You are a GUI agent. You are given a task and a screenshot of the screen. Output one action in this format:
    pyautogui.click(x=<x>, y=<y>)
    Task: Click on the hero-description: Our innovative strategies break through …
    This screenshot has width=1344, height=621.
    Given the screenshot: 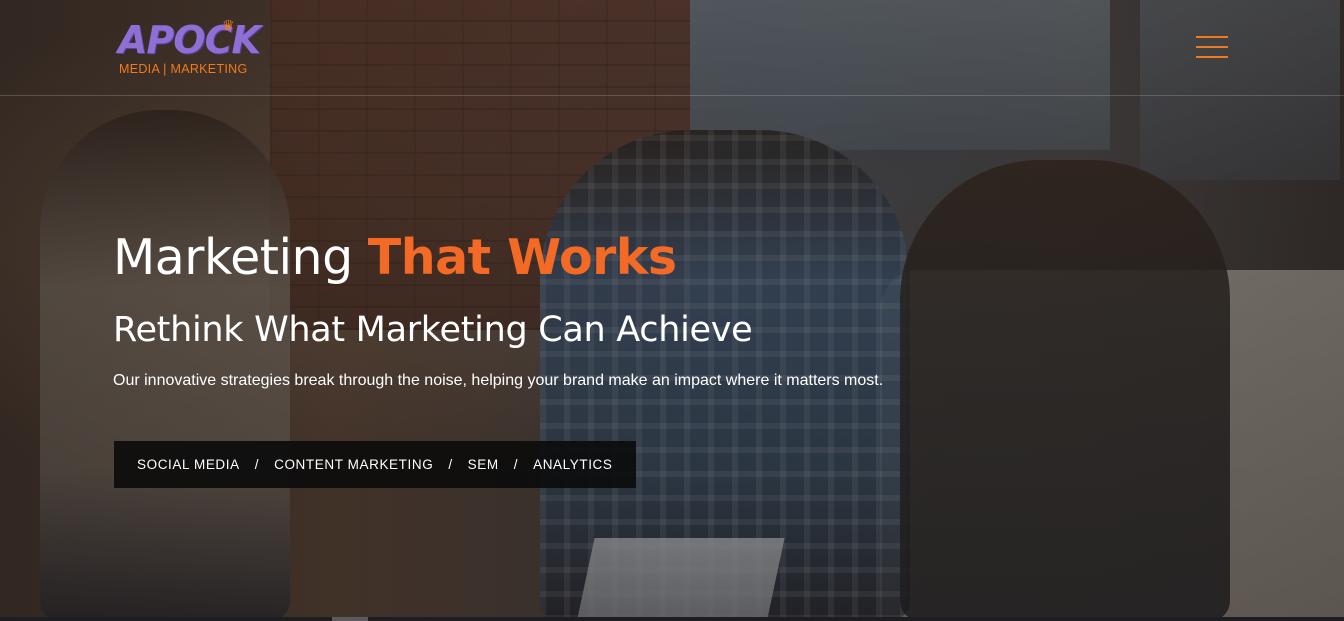 What is the action you would take?
    pyautogui.click(x=498, y=380)
    